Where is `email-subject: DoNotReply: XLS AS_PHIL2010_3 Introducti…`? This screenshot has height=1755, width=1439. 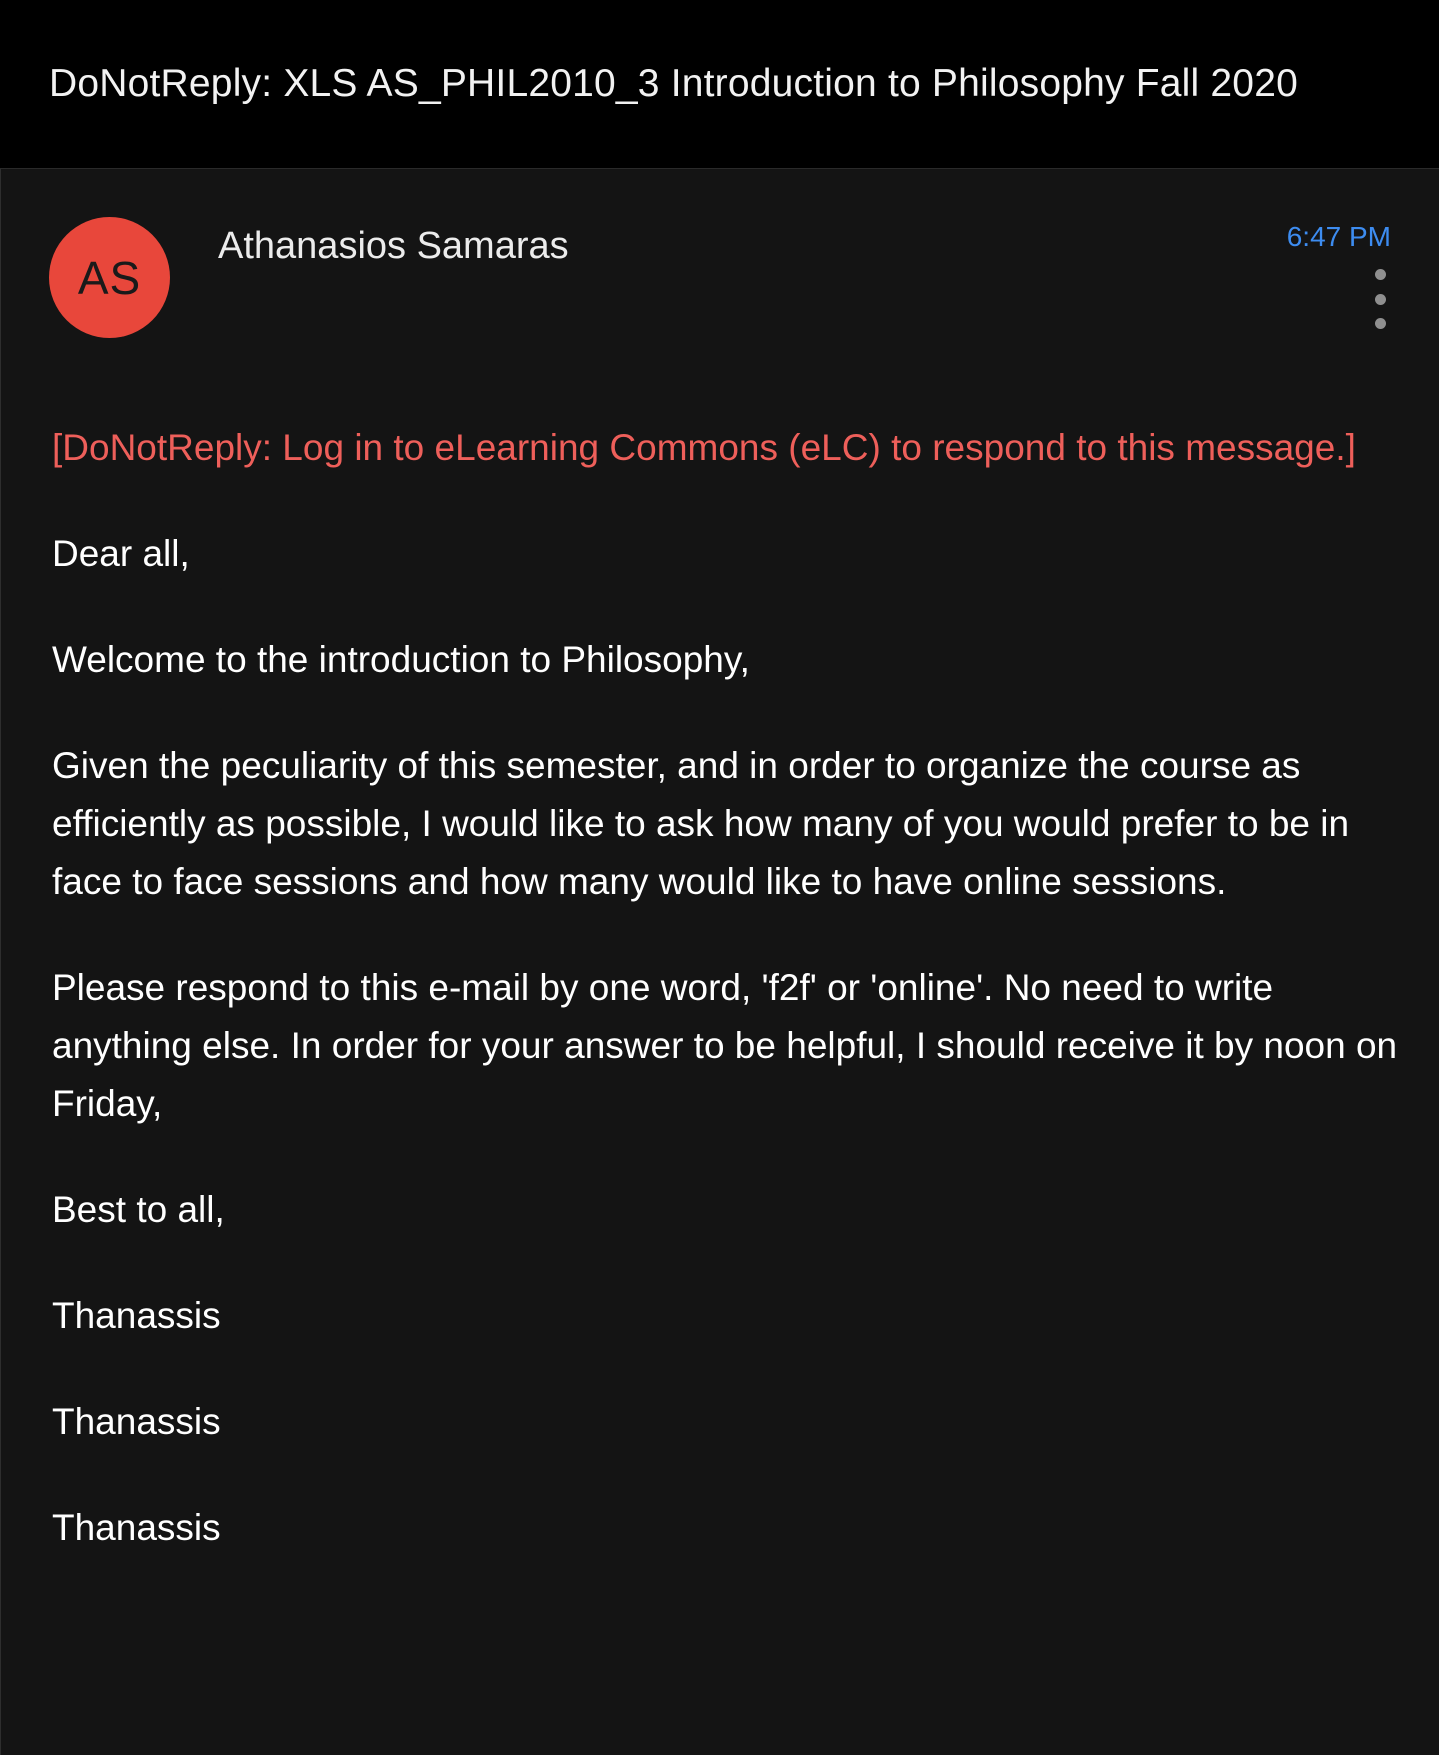
email-subject: DoNotReply: XLS AS_PHIL2010_3 Introducti… is located at coordinates (673, 83).